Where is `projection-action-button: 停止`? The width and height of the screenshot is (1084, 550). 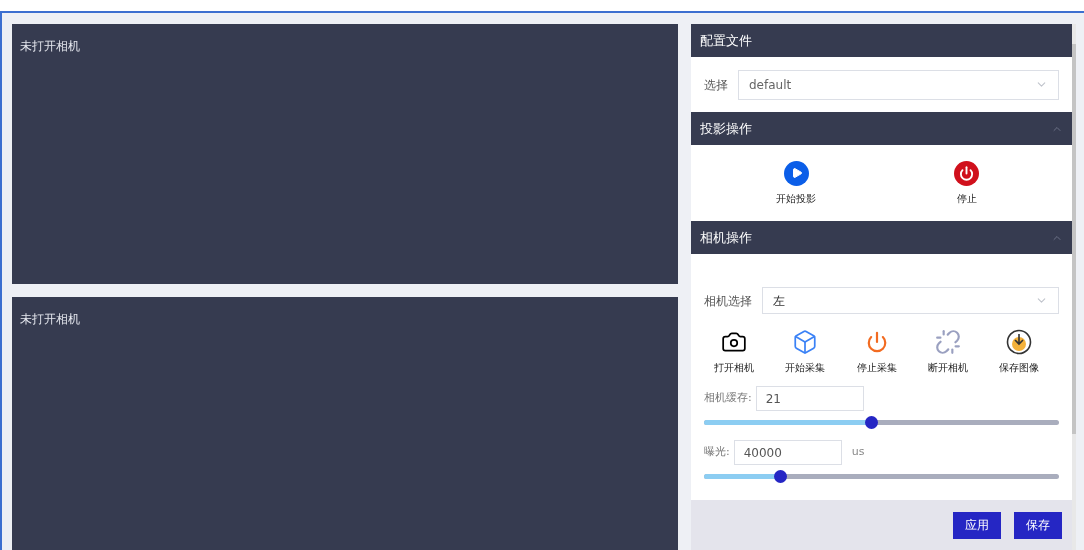 projection-action-button: 停止 is located at coordinates (966, 183).